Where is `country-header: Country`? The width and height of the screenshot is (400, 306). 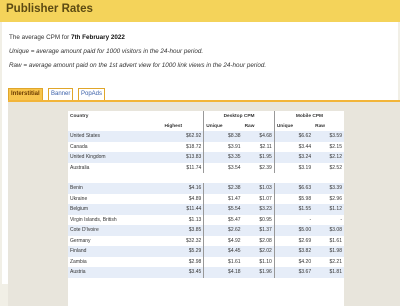
country-header: Country is located at coordinates (79, 116).